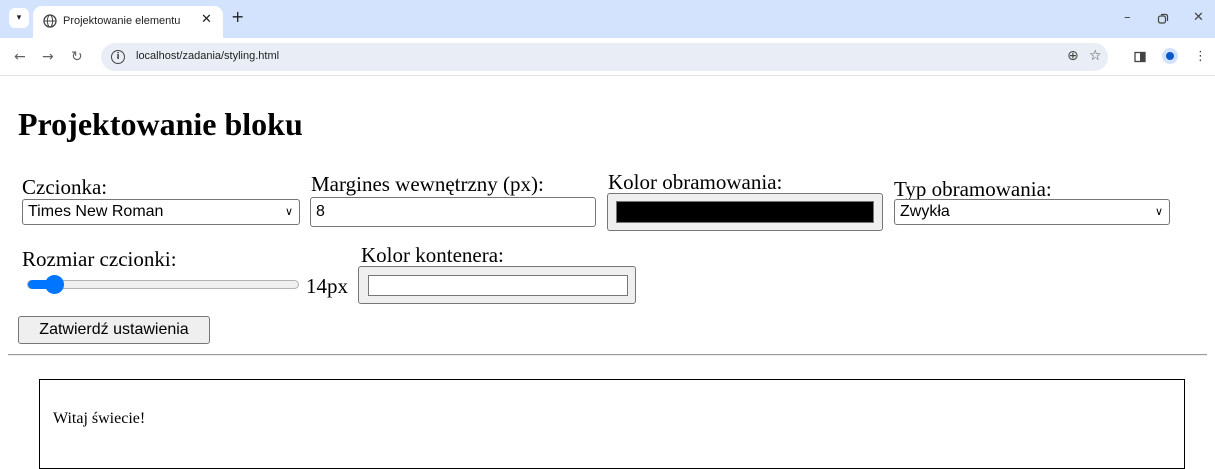  What do you see at coordinates (114, 330) in the screenshot?
I see `submit-settings-button: Zatwierdź ustawienia` at bounding box center [114, 330].